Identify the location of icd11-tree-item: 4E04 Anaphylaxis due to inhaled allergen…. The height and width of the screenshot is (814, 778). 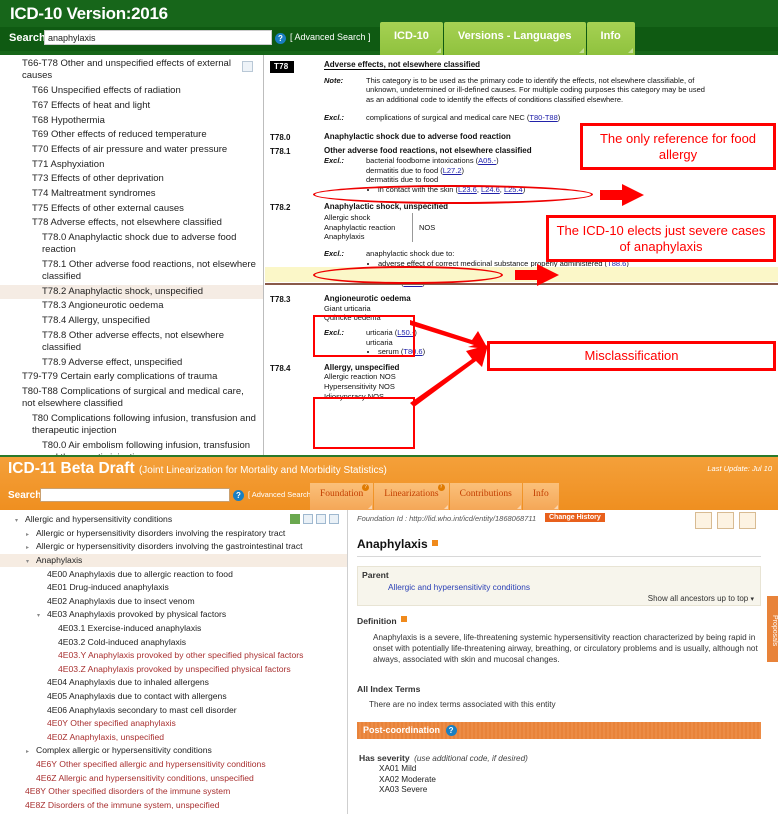
(173, 683).